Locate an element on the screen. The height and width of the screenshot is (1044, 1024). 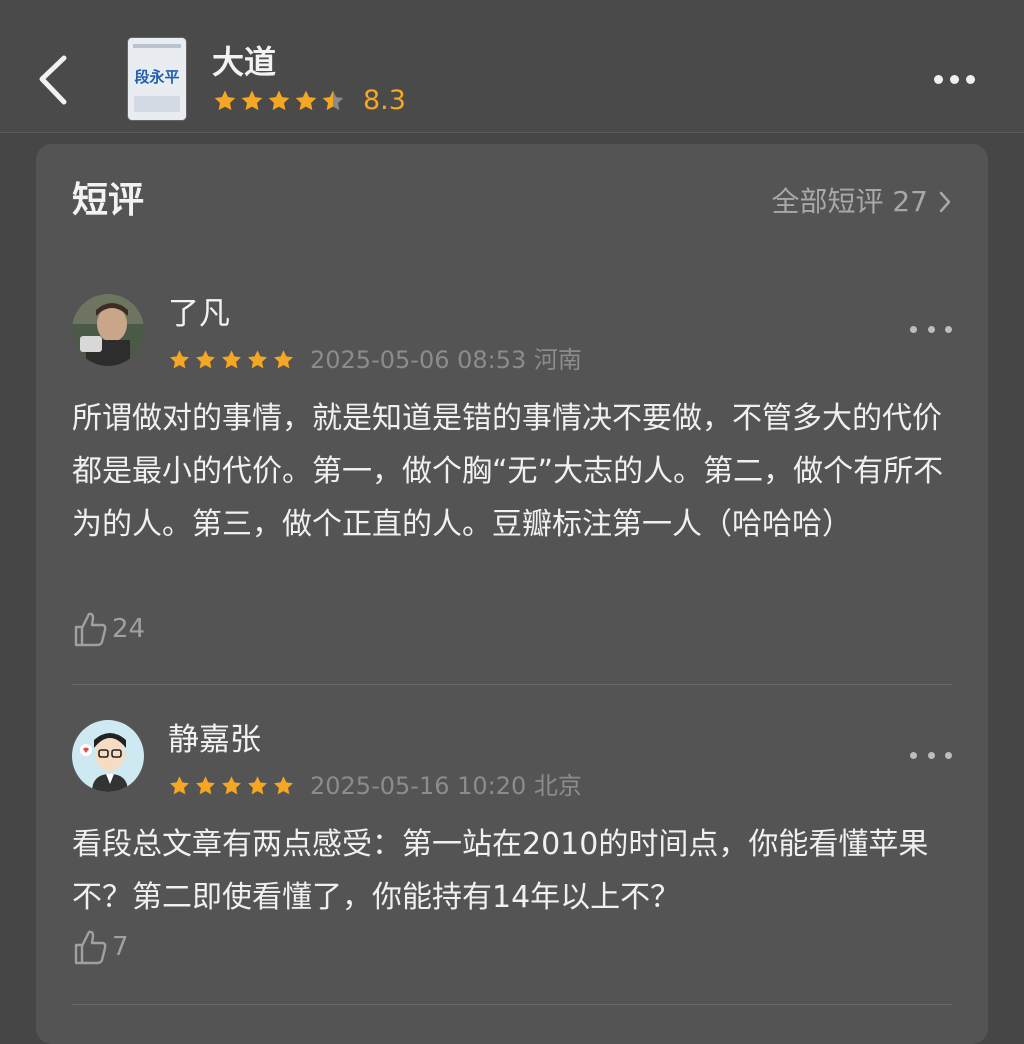
more-options-button is located at coordinates (954, 79).